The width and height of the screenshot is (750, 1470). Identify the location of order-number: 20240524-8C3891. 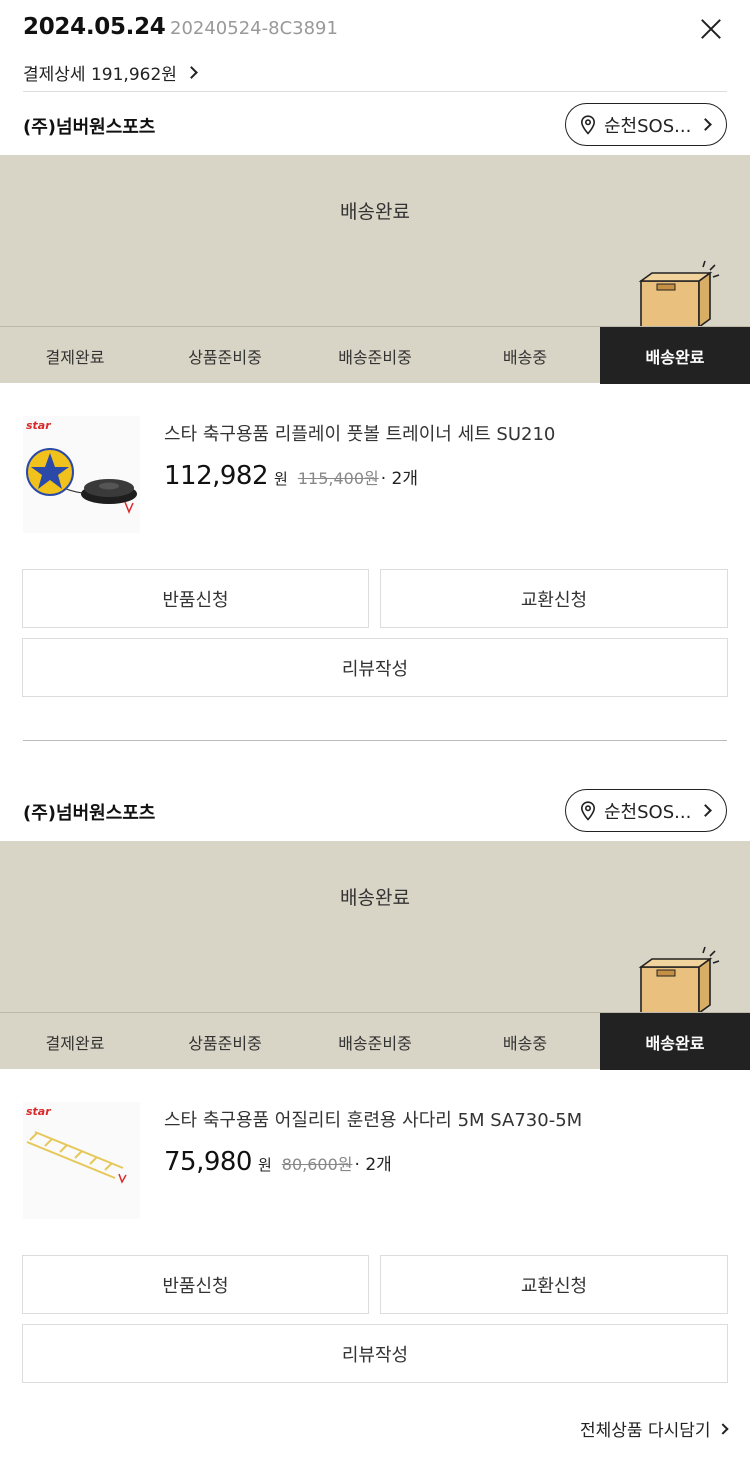
(254, 28).